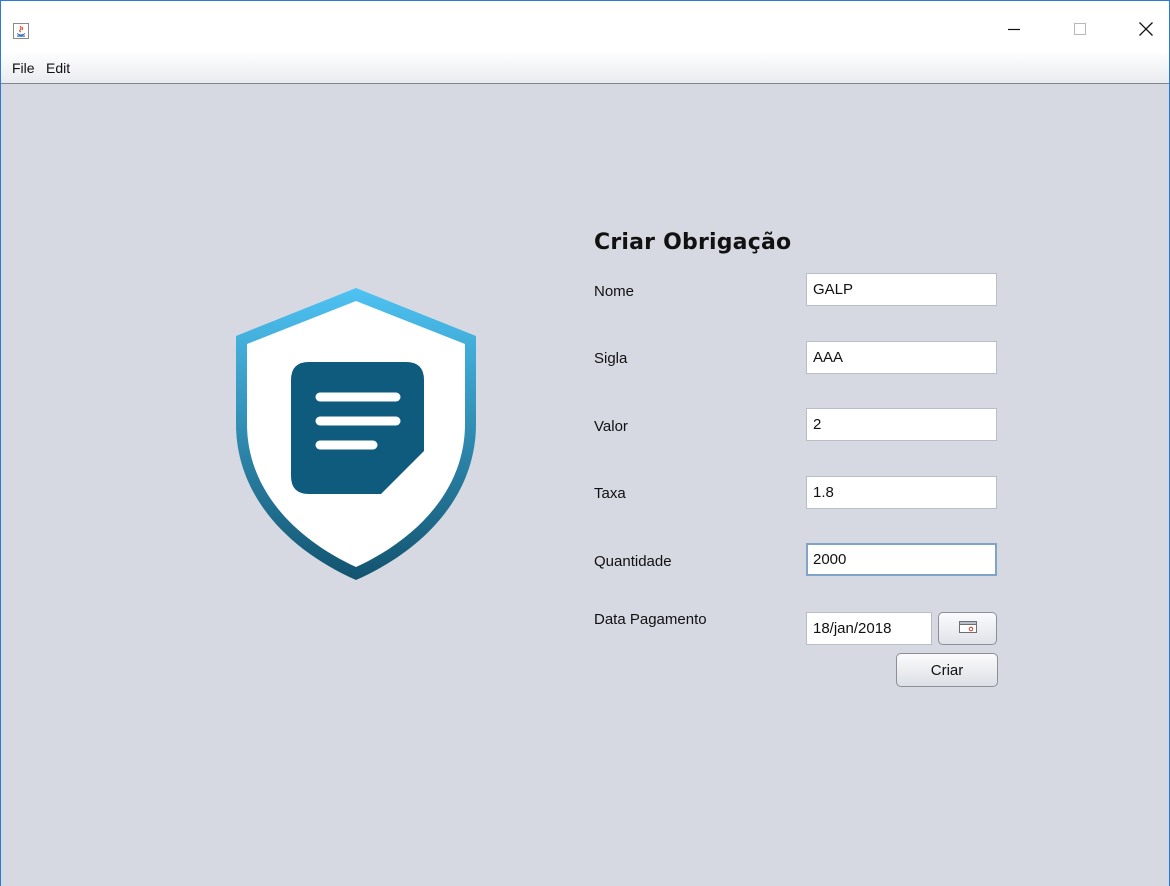  I want to click on maximize-button, so click(1080, 31).